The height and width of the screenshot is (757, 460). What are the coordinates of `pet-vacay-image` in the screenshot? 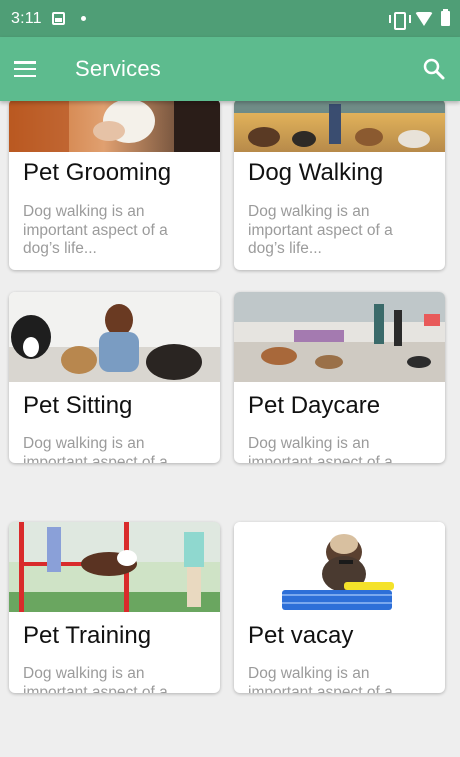 It's located at (339, 567).